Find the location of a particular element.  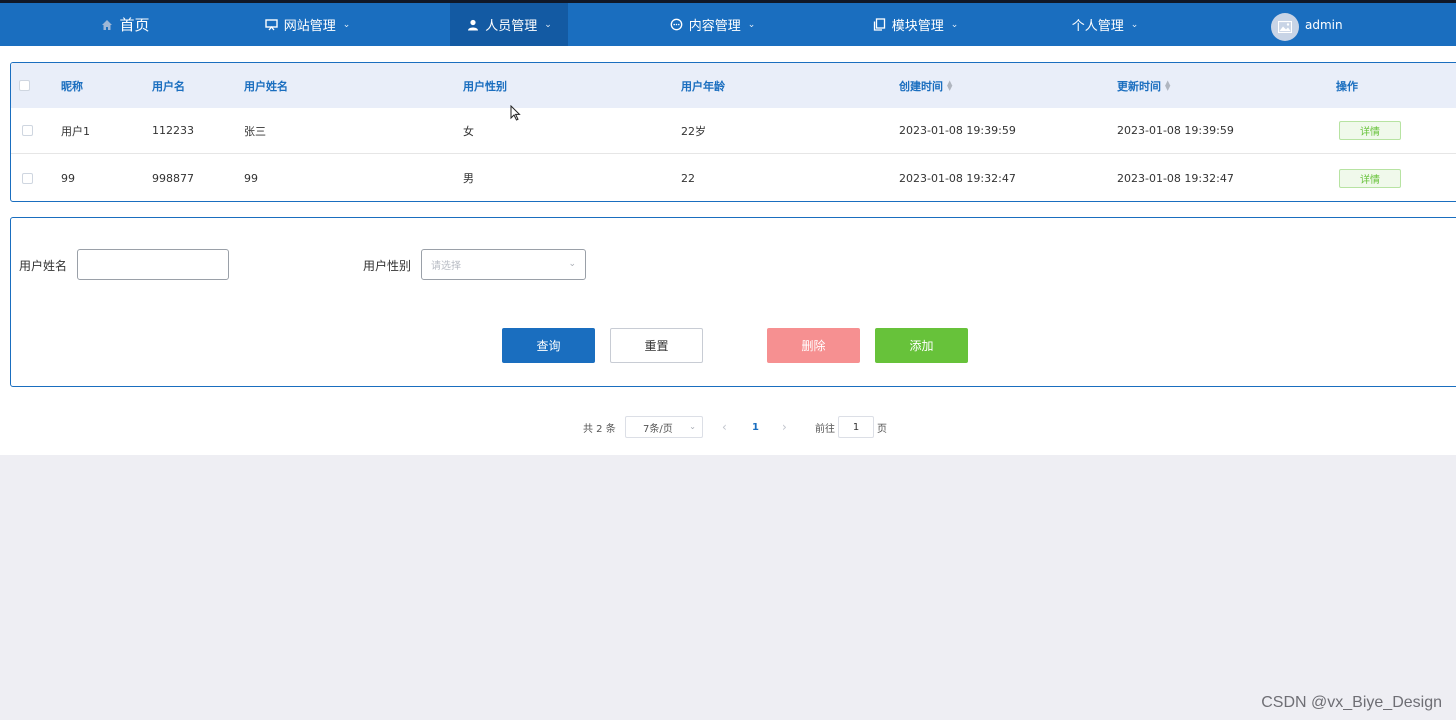

cell-gender: 男 is located at coordinates (468, 178).